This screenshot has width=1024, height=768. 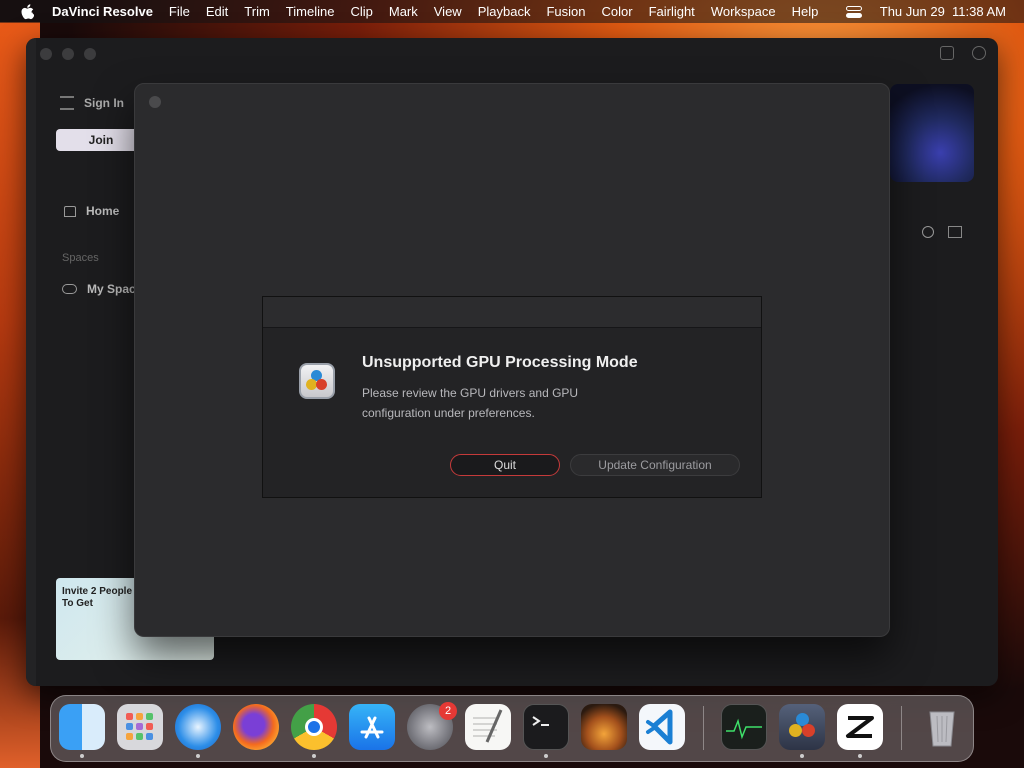 I want to click on join-button: Join, so click(x=101, y=140).